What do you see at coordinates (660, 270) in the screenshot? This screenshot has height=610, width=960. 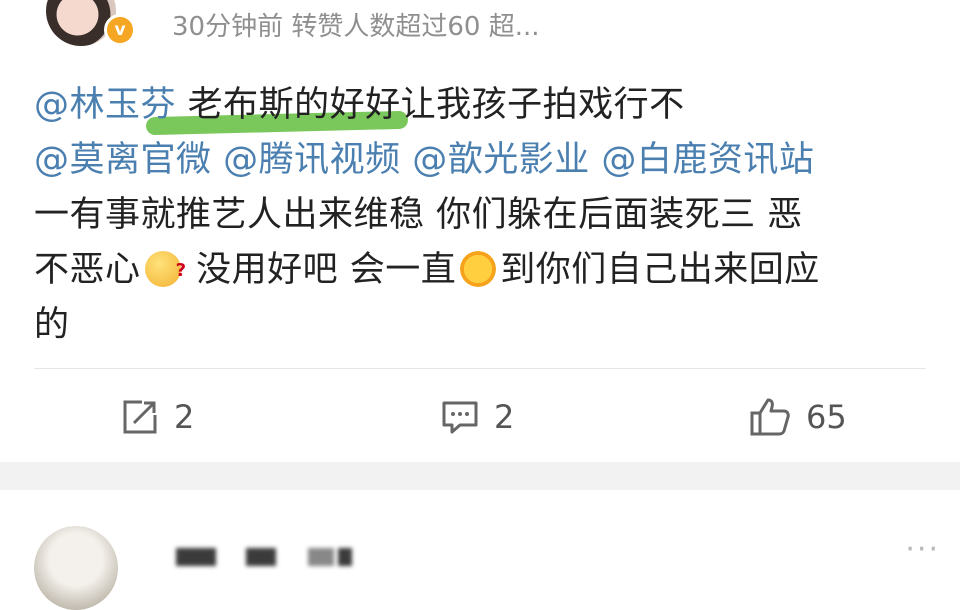 I see `post-text: 到你们自己出来回应` at bounding box center [660, 270].